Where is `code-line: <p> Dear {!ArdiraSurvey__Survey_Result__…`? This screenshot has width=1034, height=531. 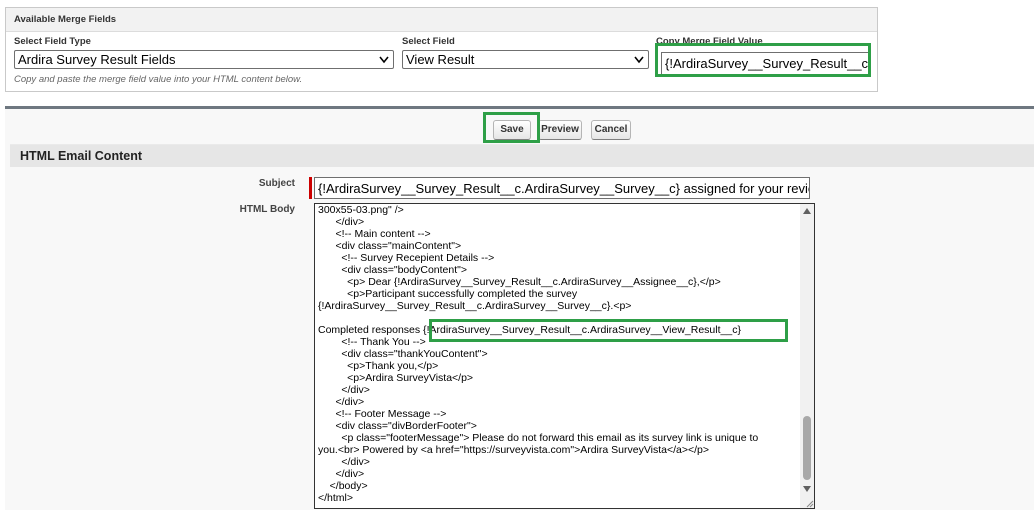 code-line: <p> Dear {!ArdiraSurvey__Survey_Result__… is located at coordinates (519, 282).